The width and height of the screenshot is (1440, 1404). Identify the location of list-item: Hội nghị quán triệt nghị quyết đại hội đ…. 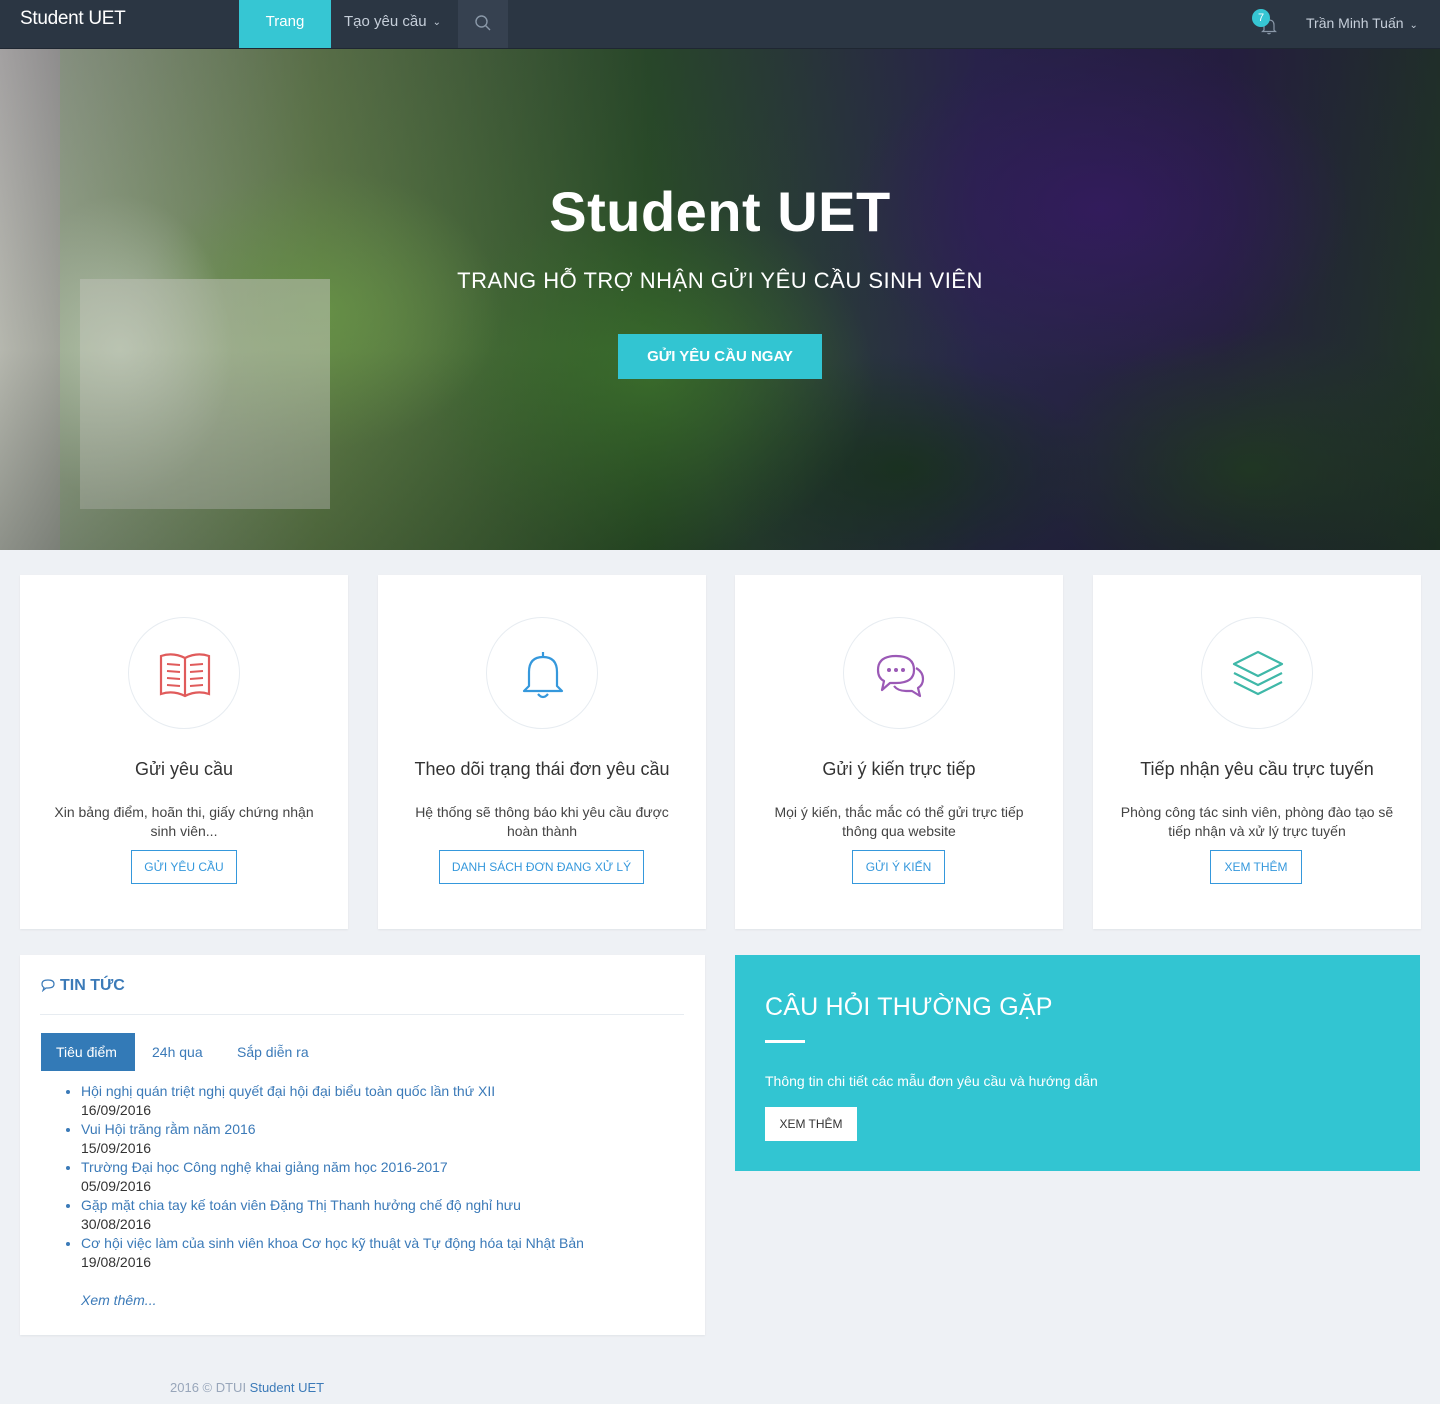
(332, 1101).